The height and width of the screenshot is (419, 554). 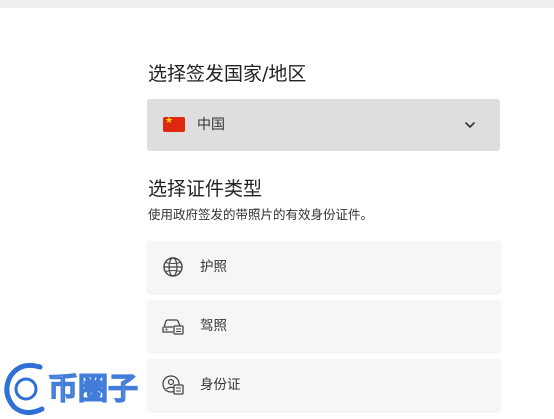 I want to click on option-passport-label: 护照, so click(x=213, y=267).